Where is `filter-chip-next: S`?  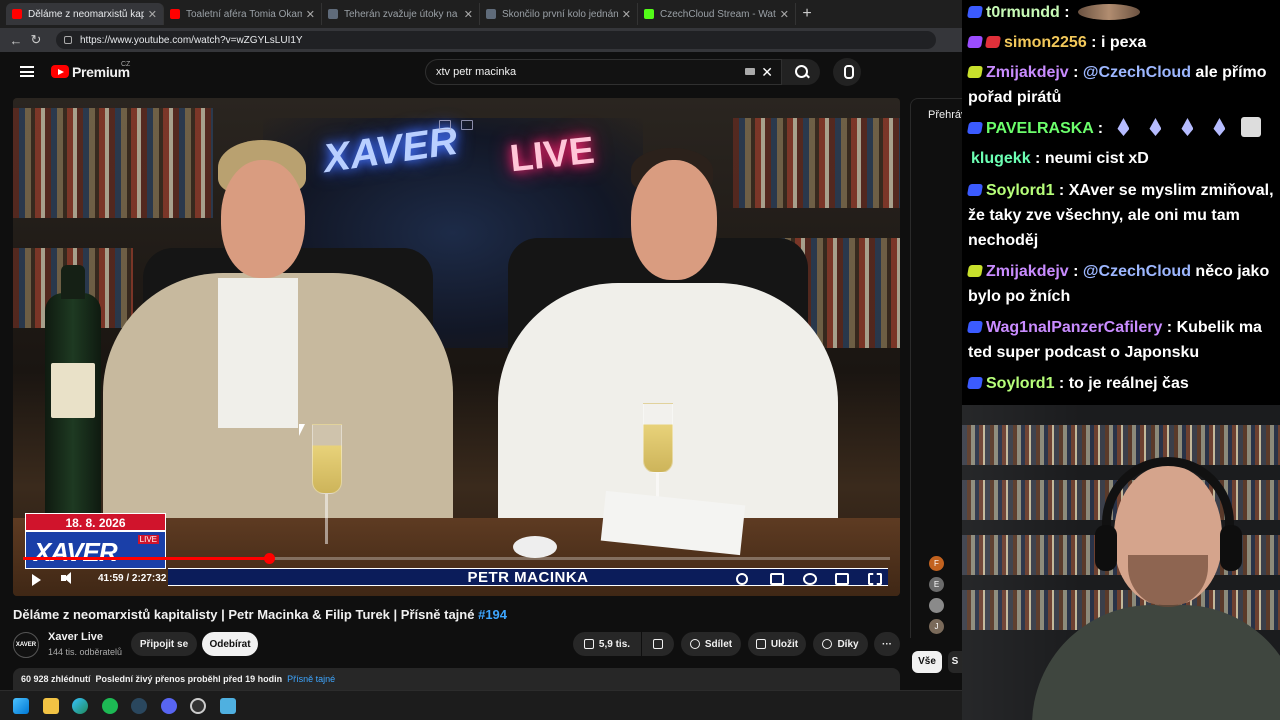 filter-chip-next: S is located at coordinates (955, 662).